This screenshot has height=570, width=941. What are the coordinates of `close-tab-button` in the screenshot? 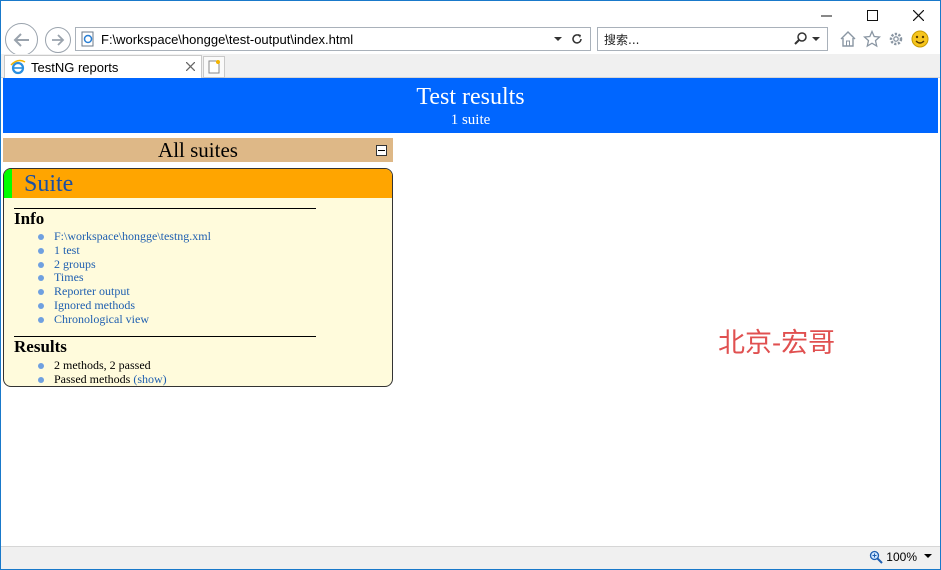 It's located at (190, 67).